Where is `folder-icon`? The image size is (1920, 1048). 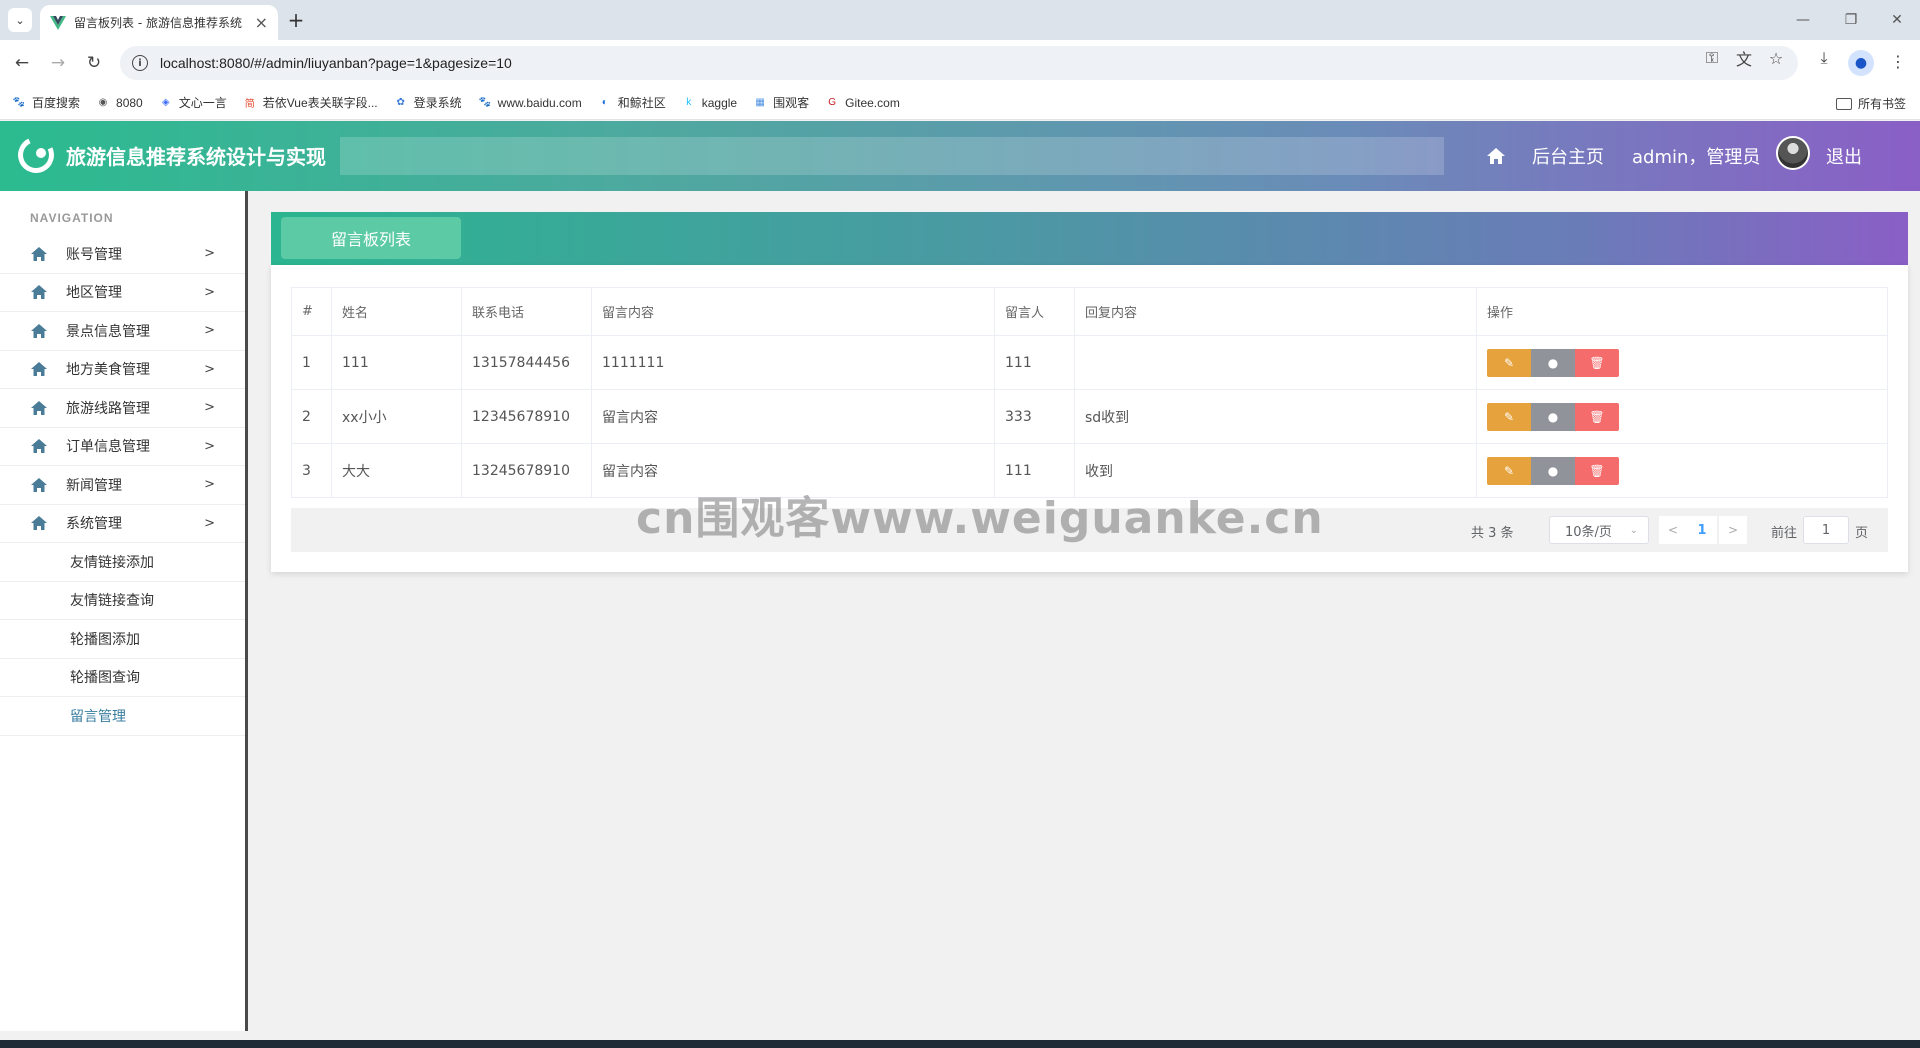 folder-icon is located at coordinates (1843, 103).